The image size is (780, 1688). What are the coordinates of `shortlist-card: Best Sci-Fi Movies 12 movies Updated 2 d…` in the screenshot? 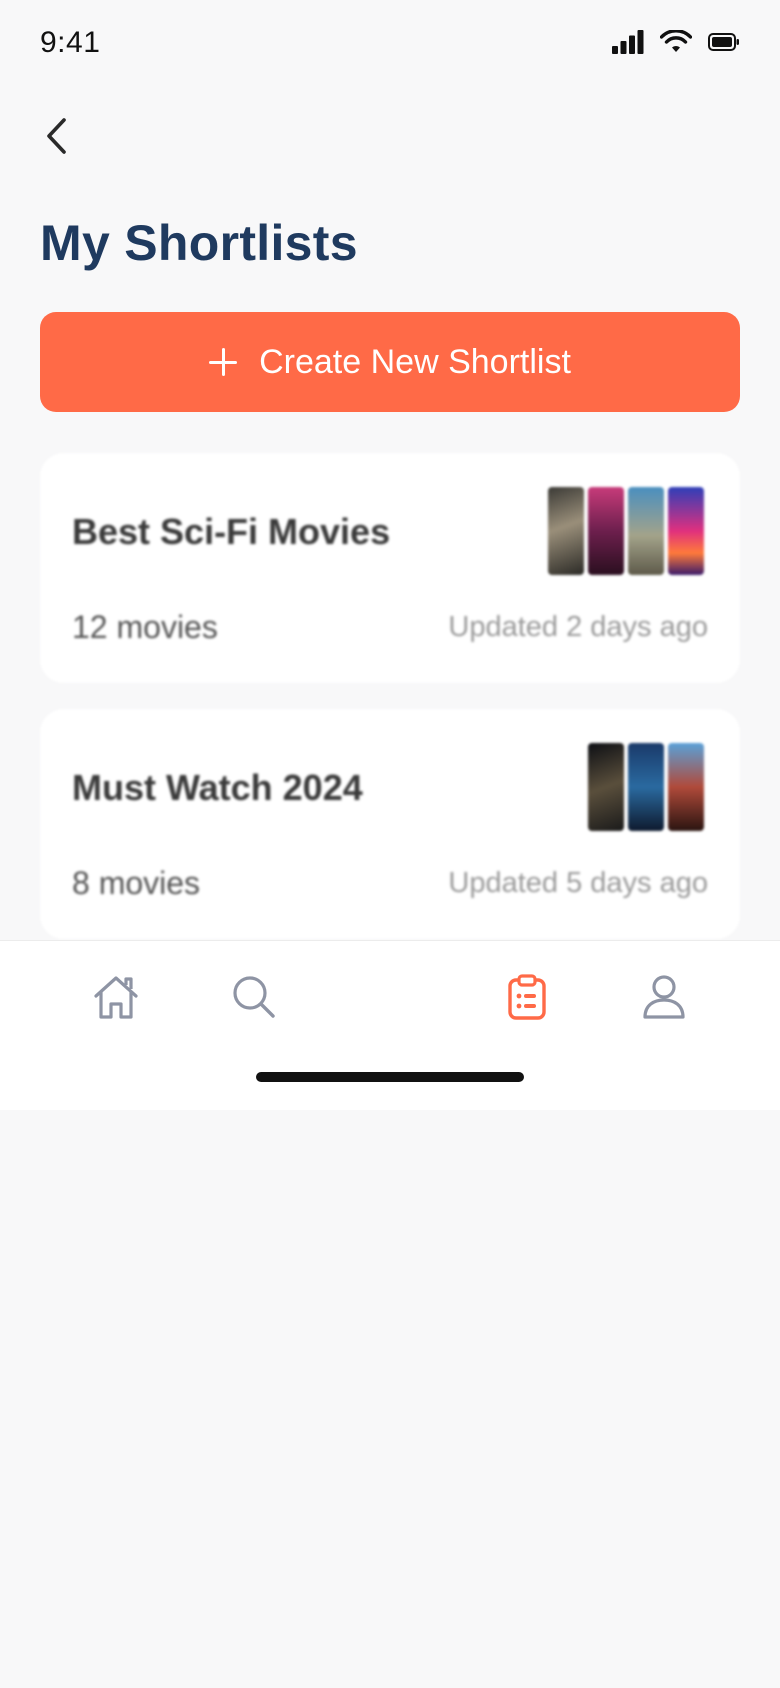 It's located at (390, 568).